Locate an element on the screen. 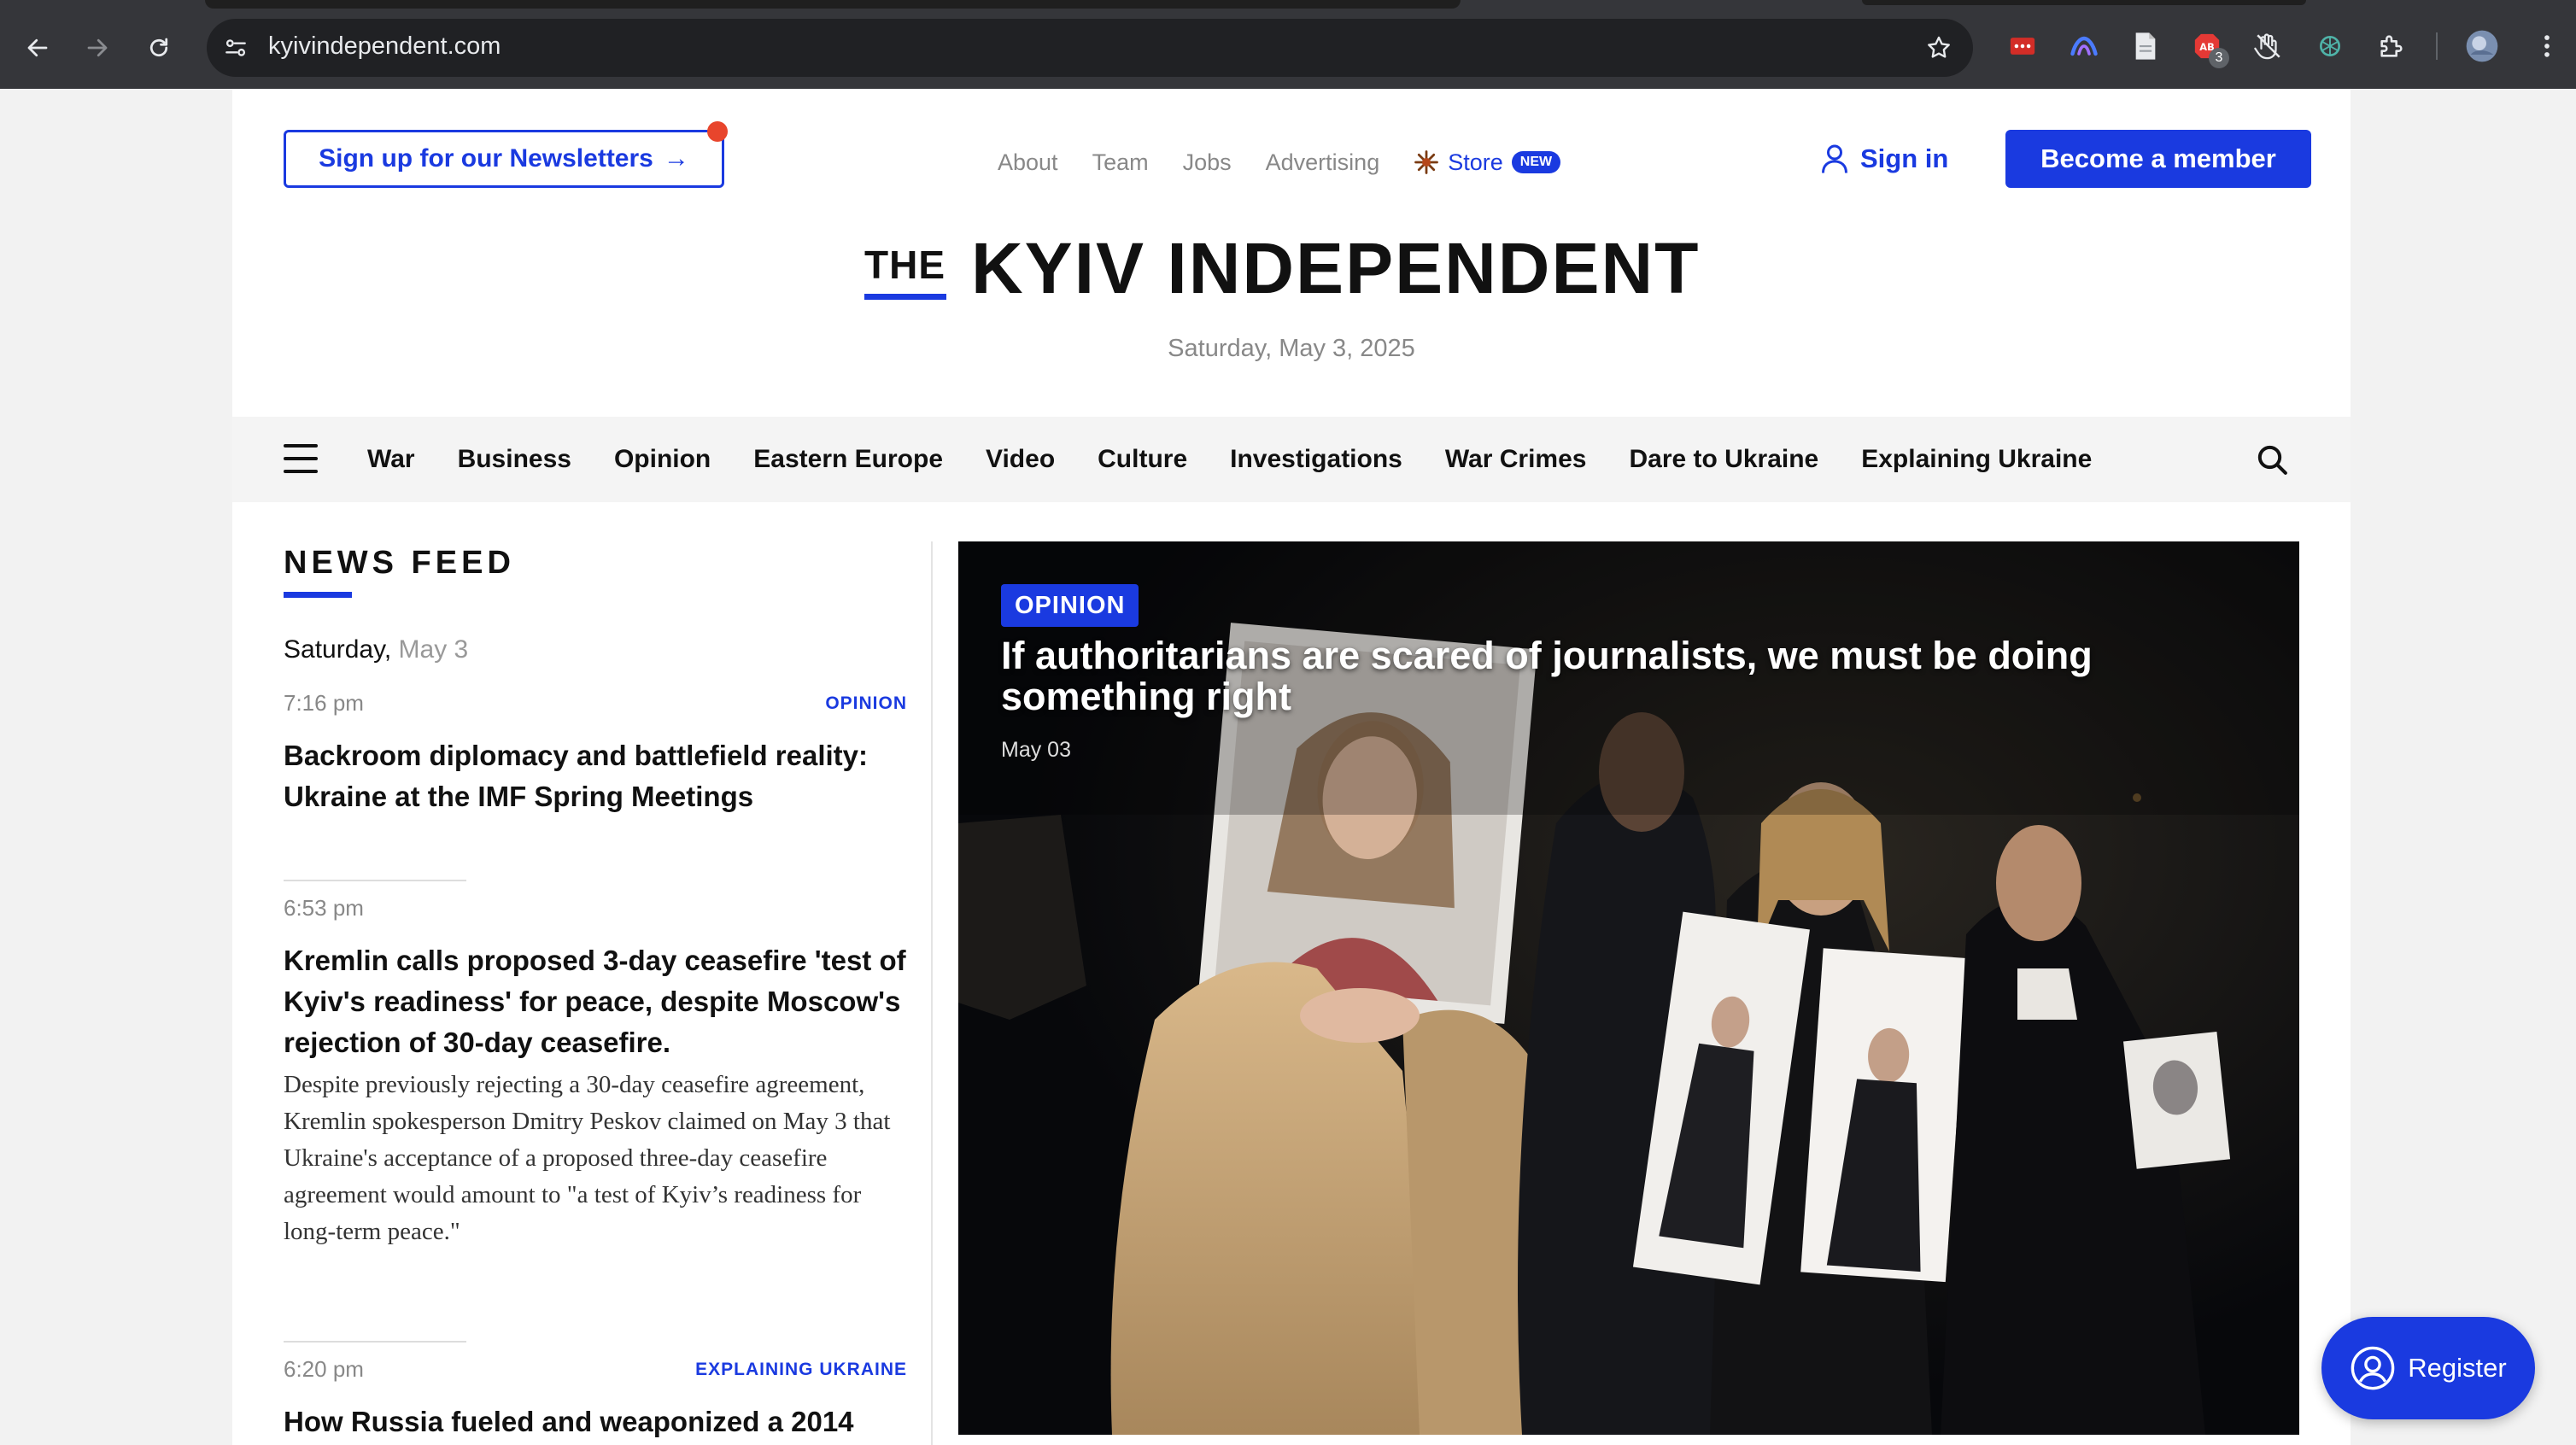 This screenshot has height=1445, width=2576. nav-item-investigations: Investigations is located at coordinates (1316, 459).